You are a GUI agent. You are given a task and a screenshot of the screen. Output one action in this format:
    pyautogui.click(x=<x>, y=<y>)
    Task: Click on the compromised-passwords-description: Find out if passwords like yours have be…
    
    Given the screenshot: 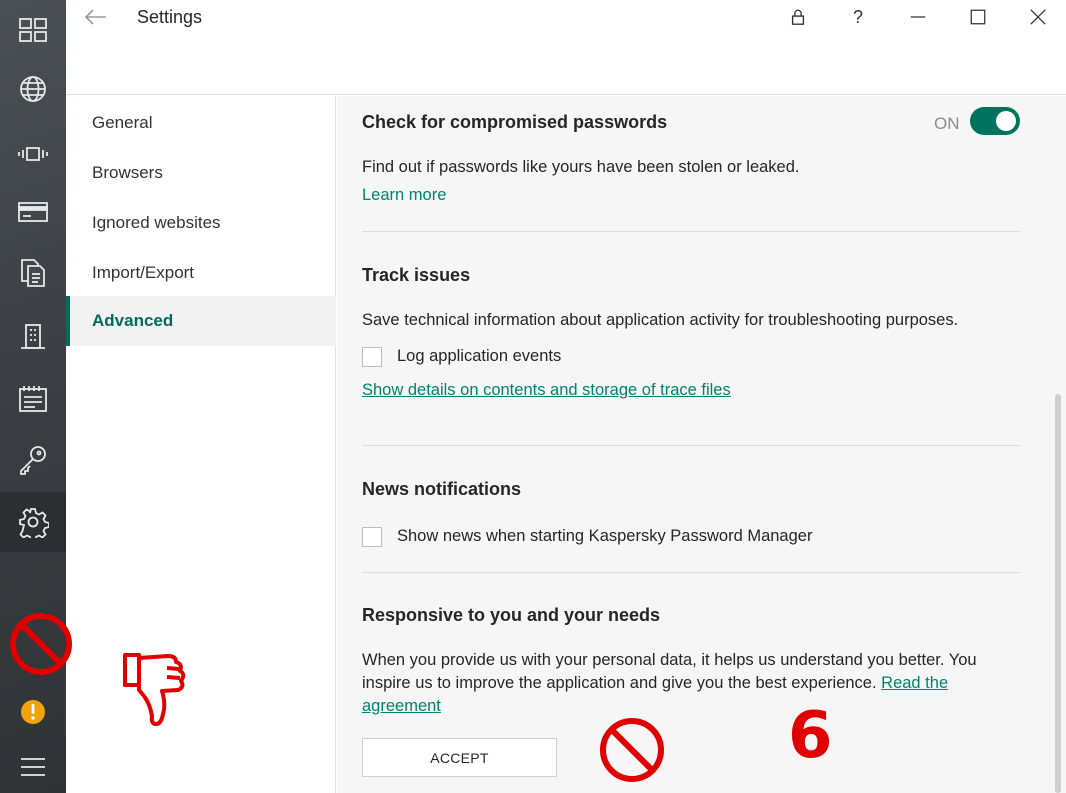 What is the action you would take?
    pyautogui.click(x=581, y=167)
    